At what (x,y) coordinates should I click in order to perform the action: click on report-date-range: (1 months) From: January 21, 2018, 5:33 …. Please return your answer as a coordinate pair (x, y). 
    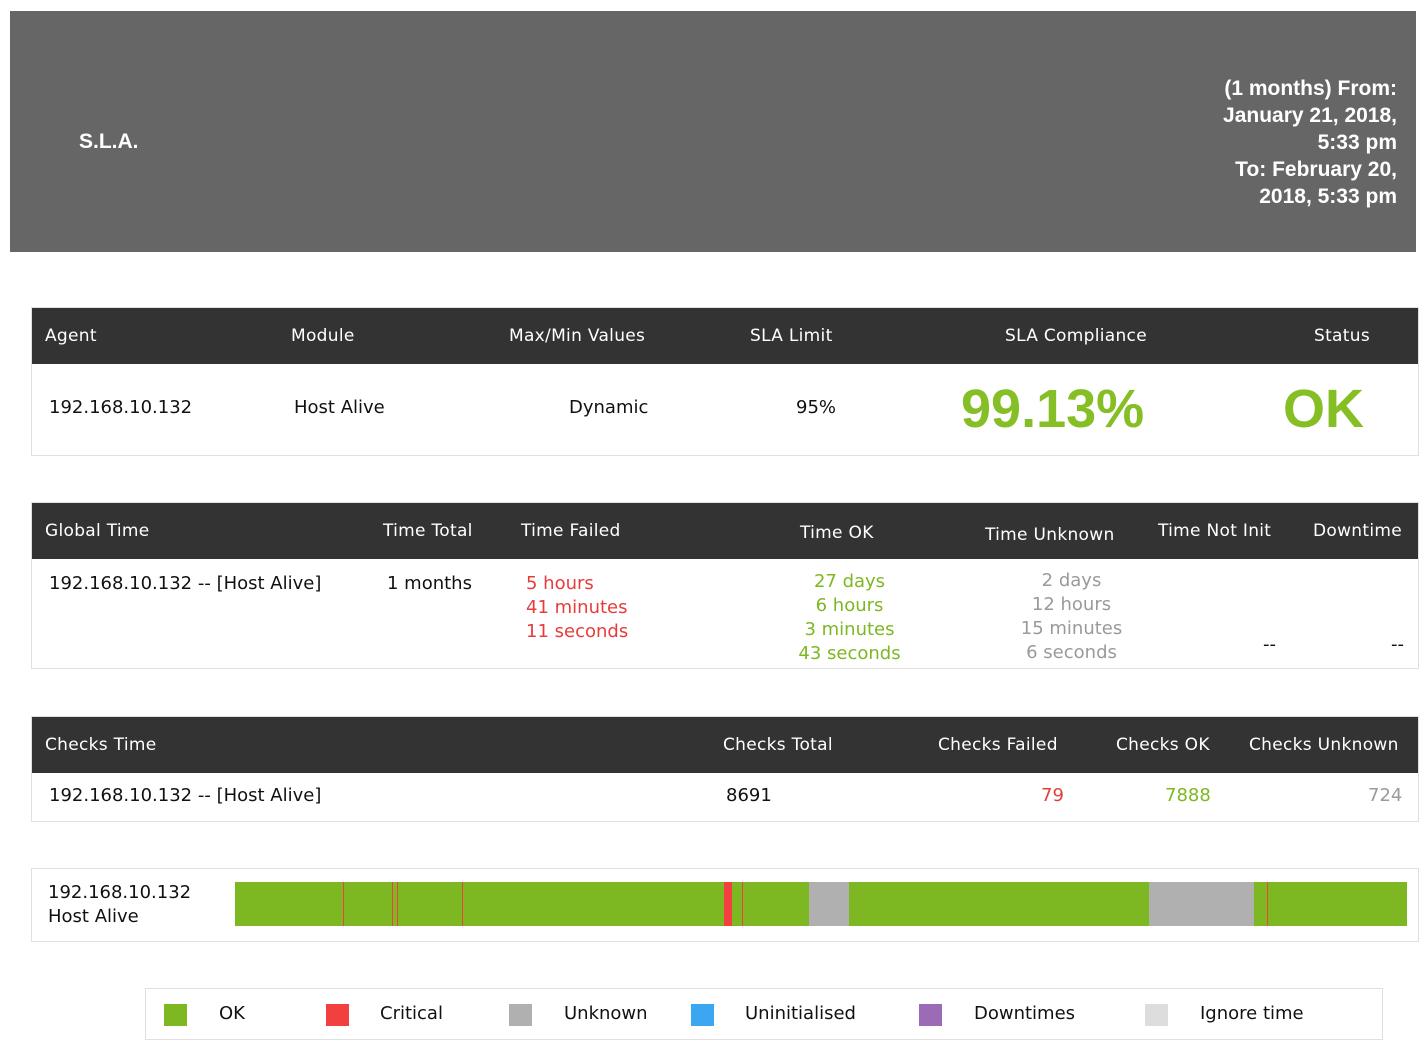
    Looking at the image, I should click on (1227, 142).